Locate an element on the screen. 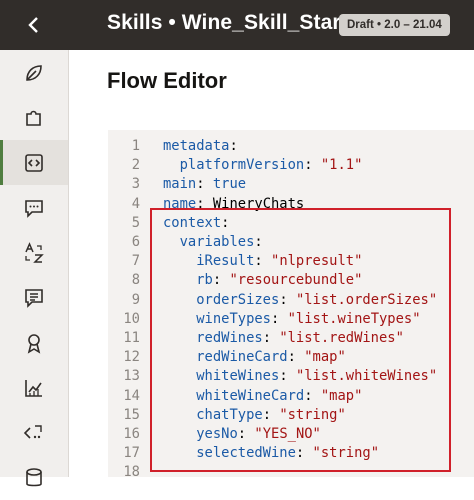 Image resolution: width=474 pixels, height=500 pixels. yaml-key: iResult is located at coordinates (225, 261).